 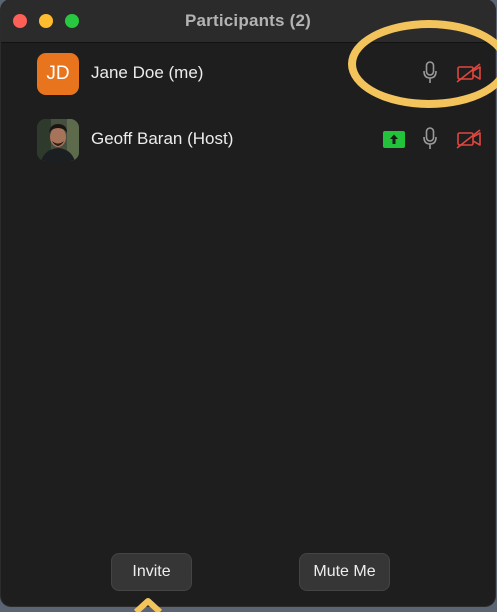 I want to click on invite-button: Invite, so click(x=151, y=572).